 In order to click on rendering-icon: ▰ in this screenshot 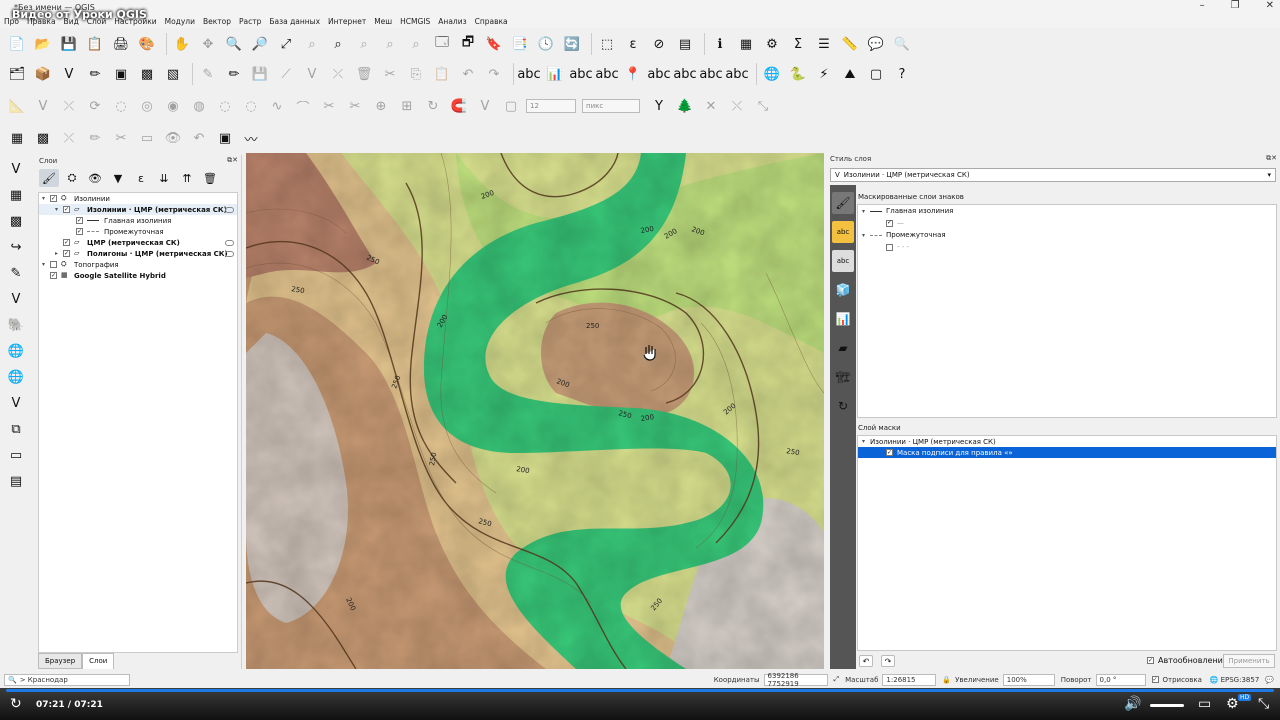, I will do `click(843, 348)`.